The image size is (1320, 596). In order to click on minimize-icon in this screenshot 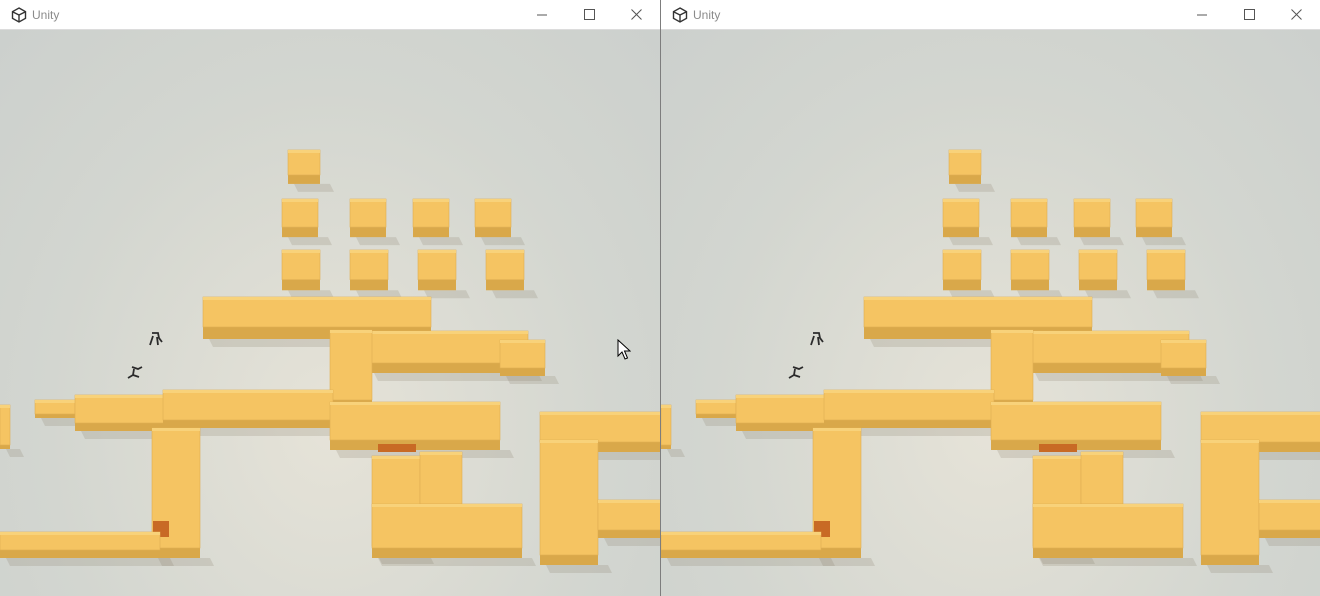, I will do `click(542, 15)`.